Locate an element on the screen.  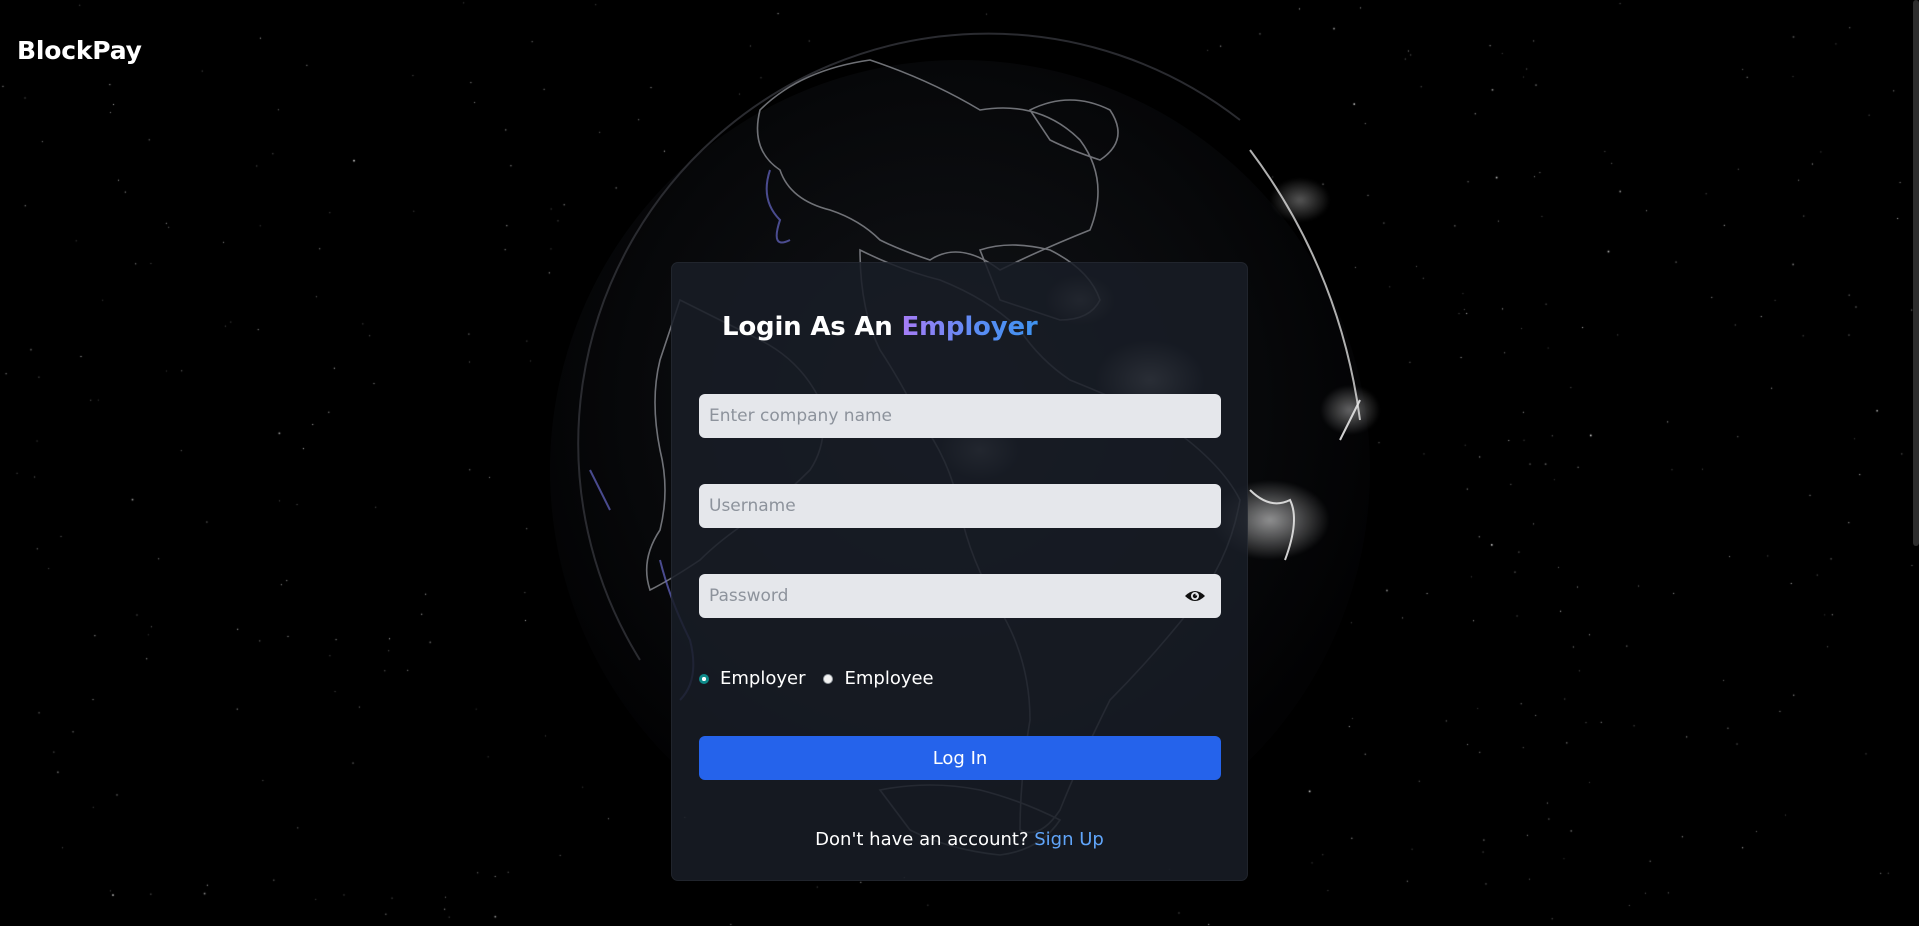
role-employee-label: Employee is located at coordinates (889, 678).